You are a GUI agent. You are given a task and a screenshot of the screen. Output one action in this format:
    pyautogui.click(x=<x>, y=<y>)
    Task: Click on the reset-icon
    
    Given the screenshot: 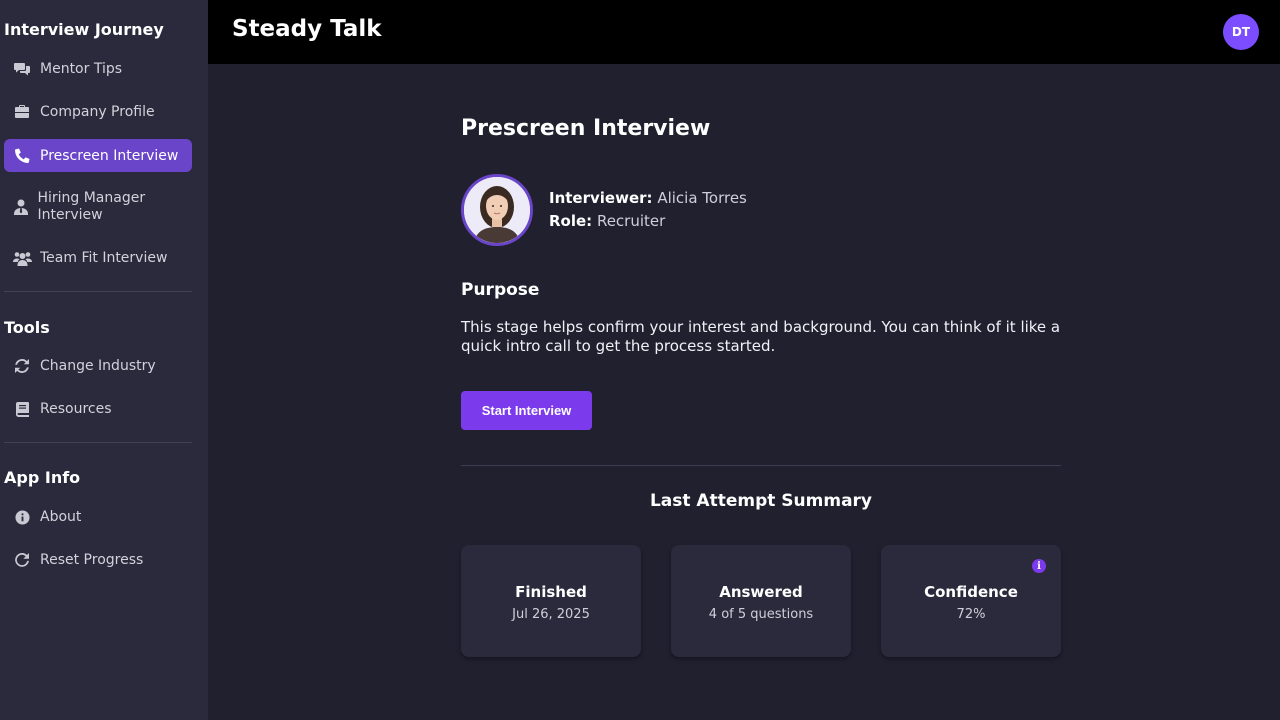 What is the action you would take?
    pyautogui.click(x=22, y=560)
    